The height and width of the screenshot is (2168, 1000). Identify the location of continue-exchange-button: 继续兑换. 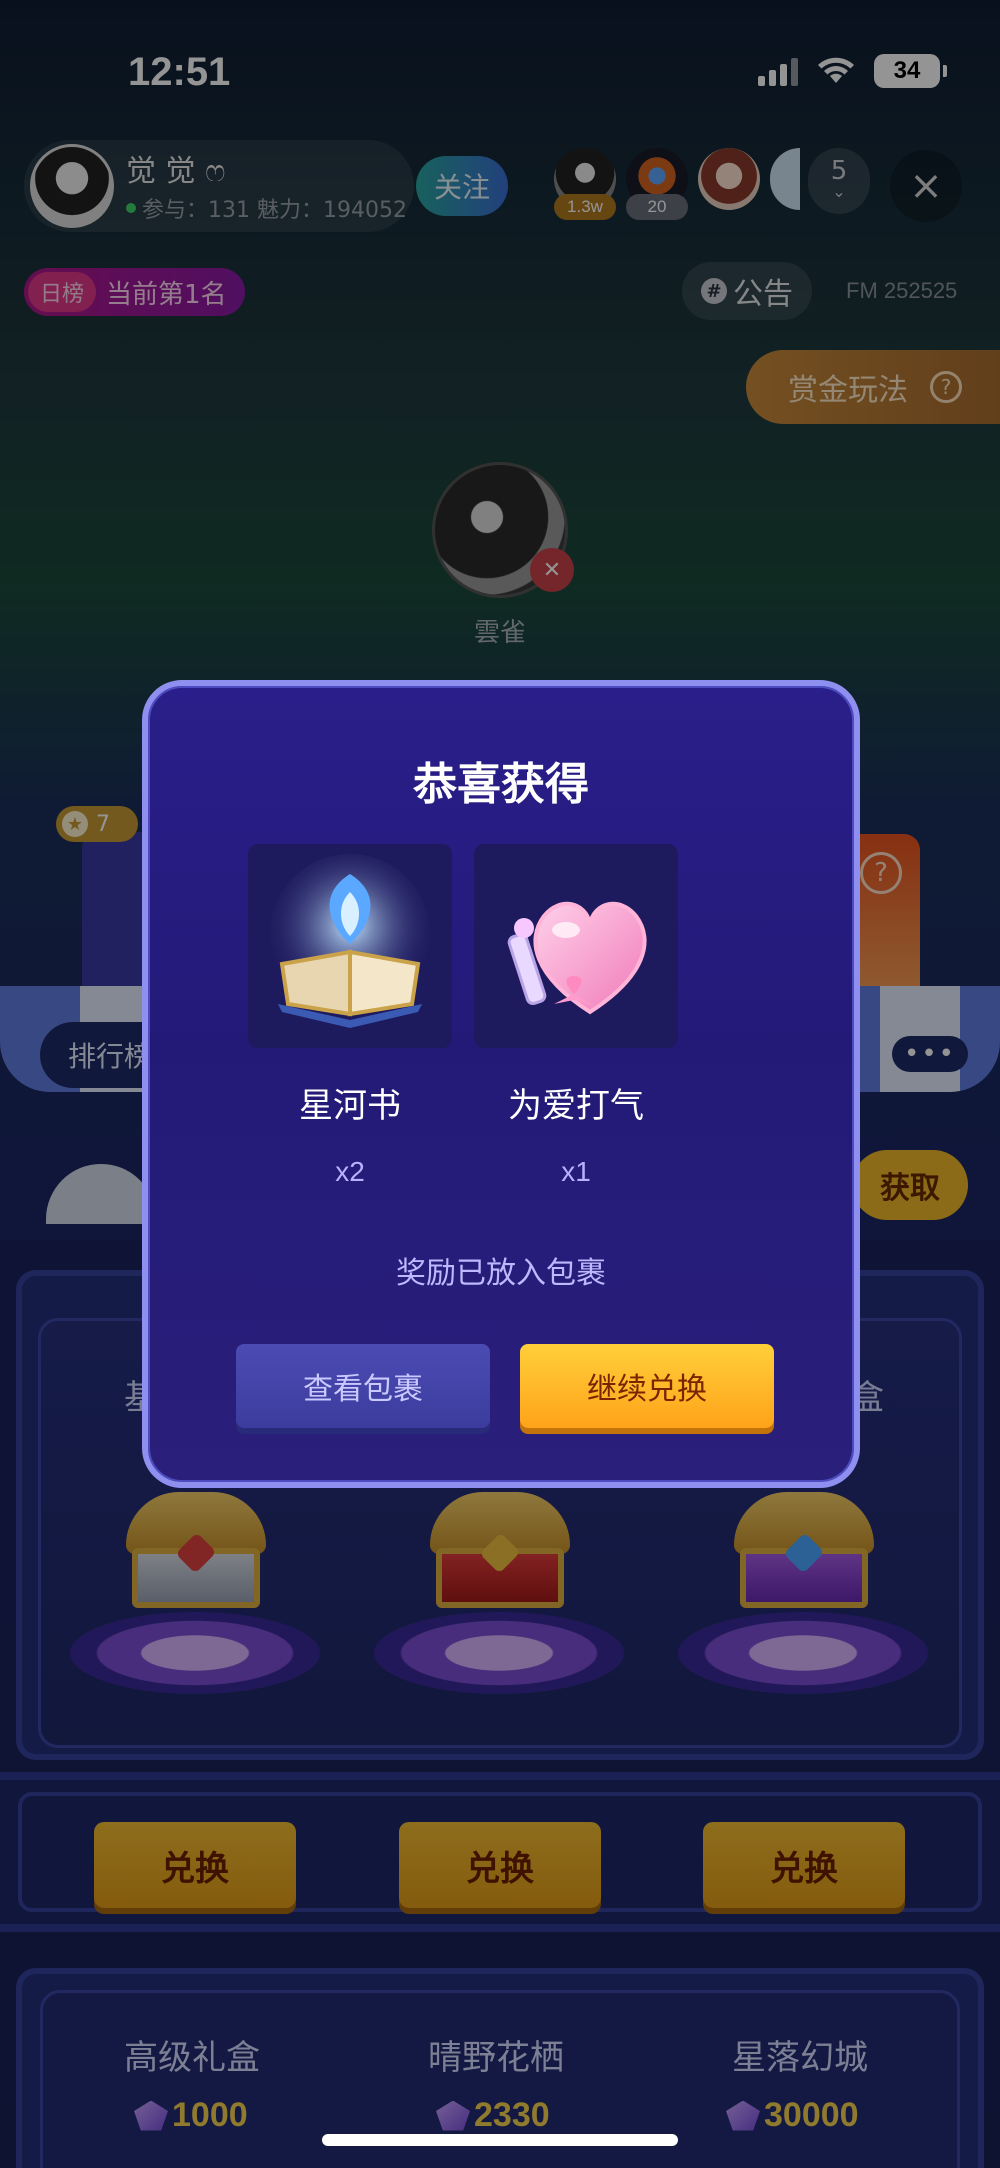
(647, 1386).